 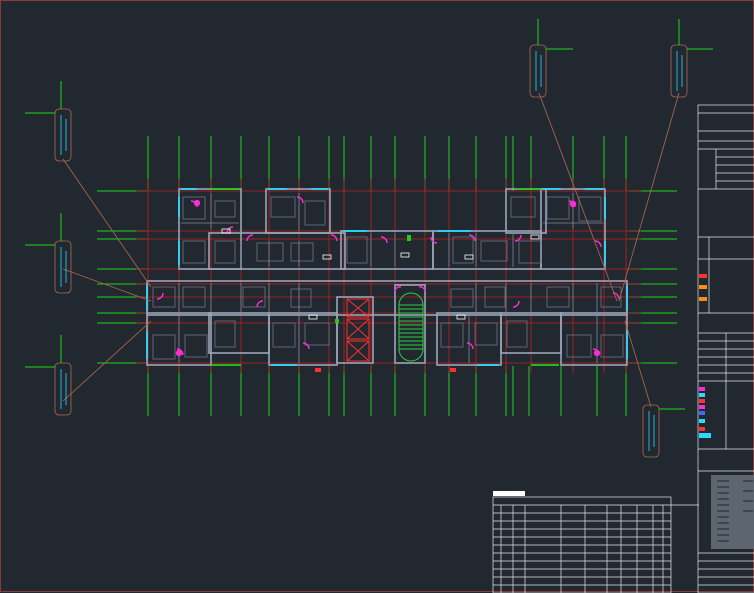 I want to click on elevator-shafts, so click(x=358, y=330).